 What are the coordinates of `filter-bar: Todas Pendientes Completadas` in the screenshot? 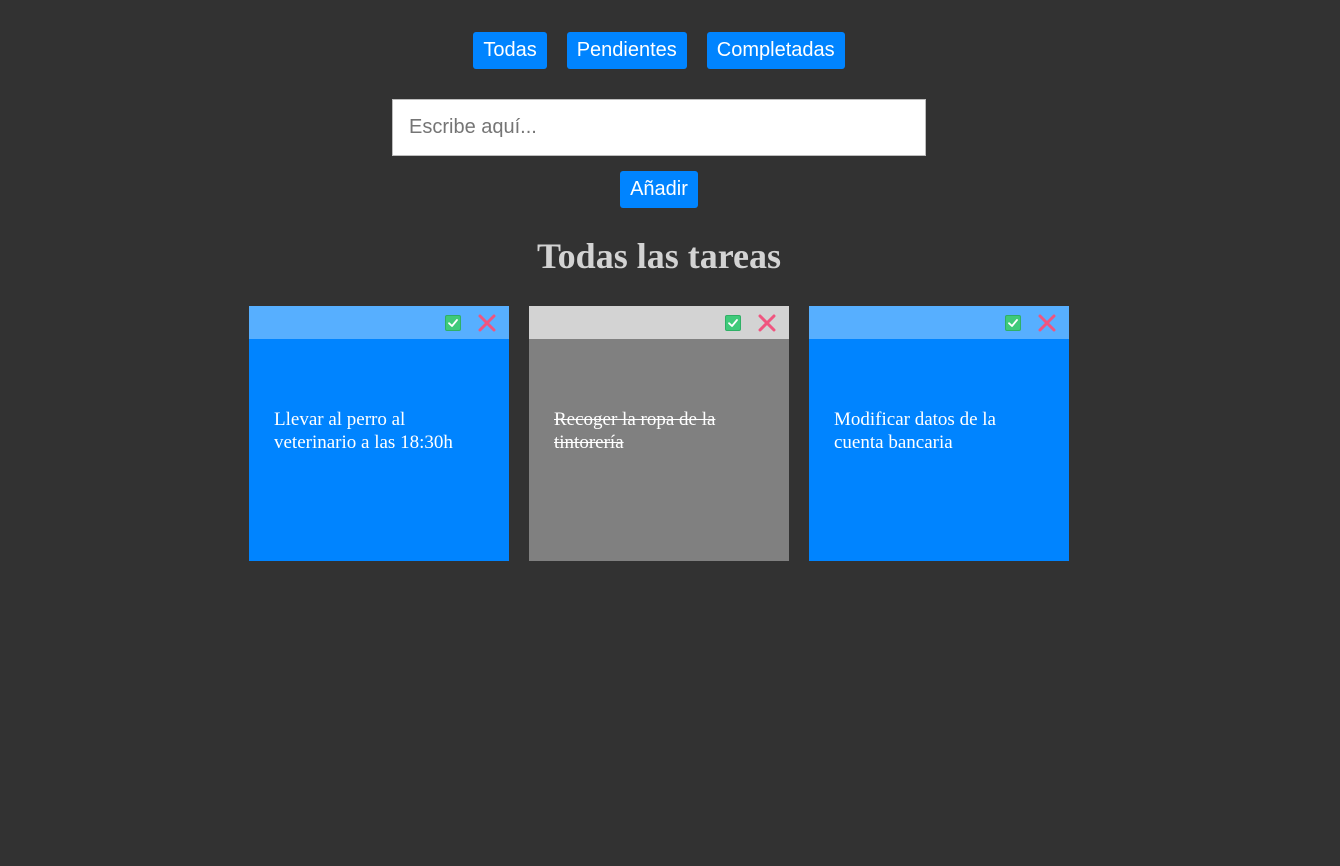 It's located at (659, 50).